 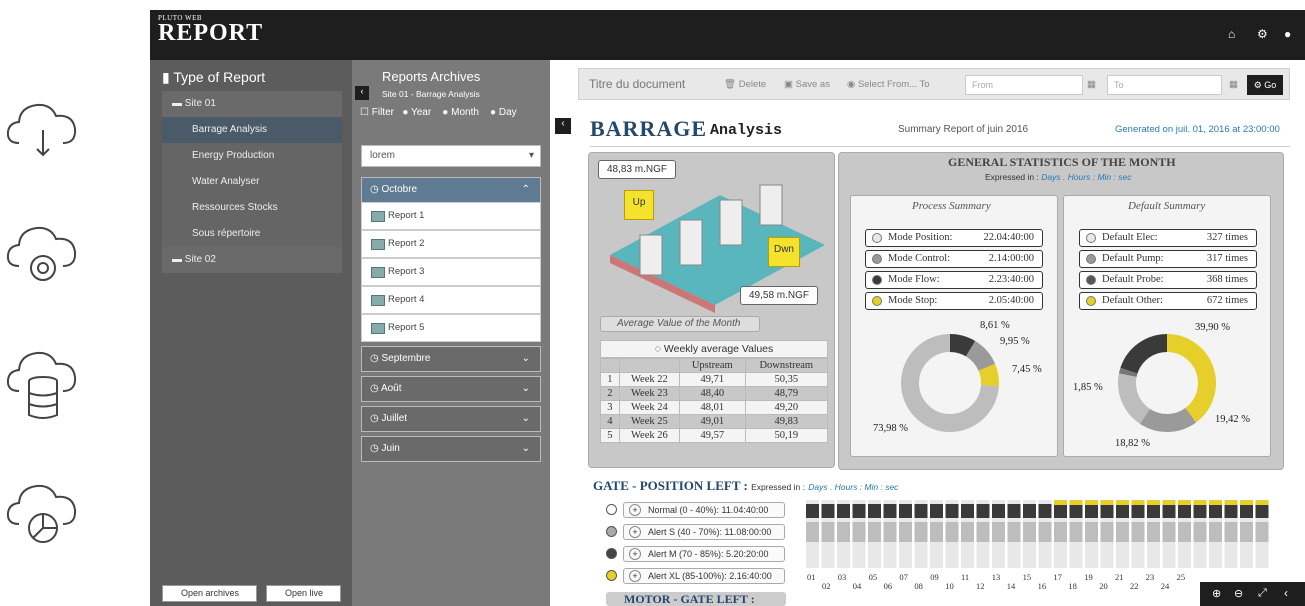 I want to click on zoom-out-icon: ⊖, so click(x=1238, y=593).